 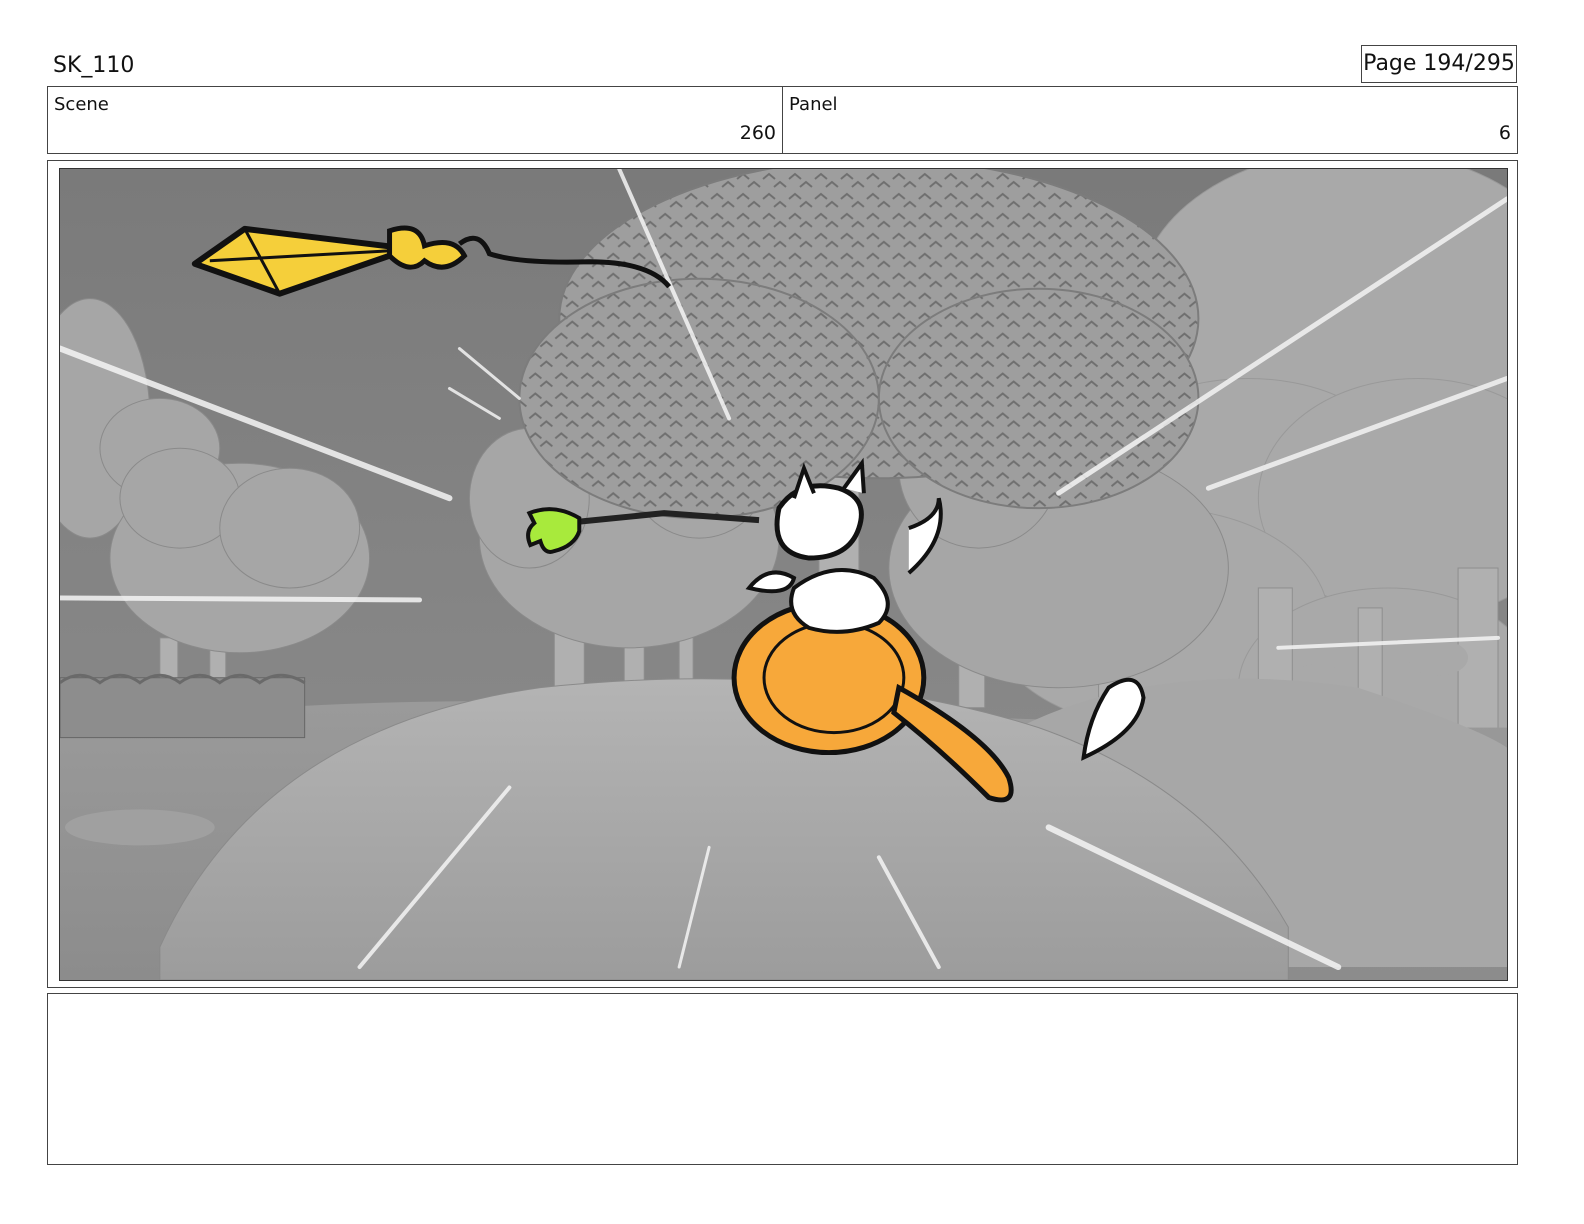 I want to click on panel-cell: Panel 6, so click(x=1149, y=120).